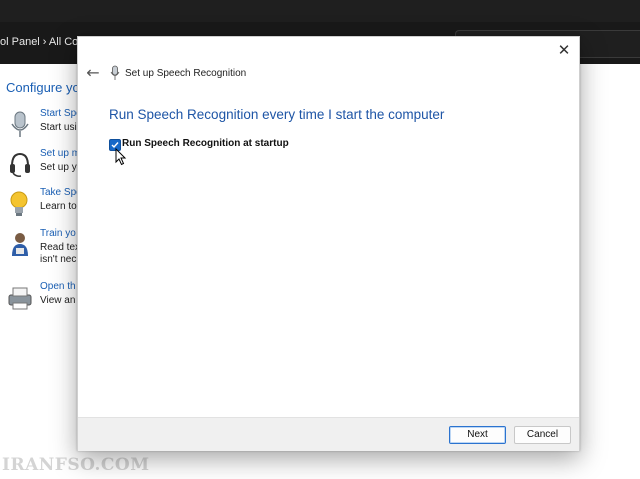 This screenshot has height=479, width=640. Describe the element at coordinates (542, 435) in the screenshot. I see `cancel-button: Cancel` at that location.